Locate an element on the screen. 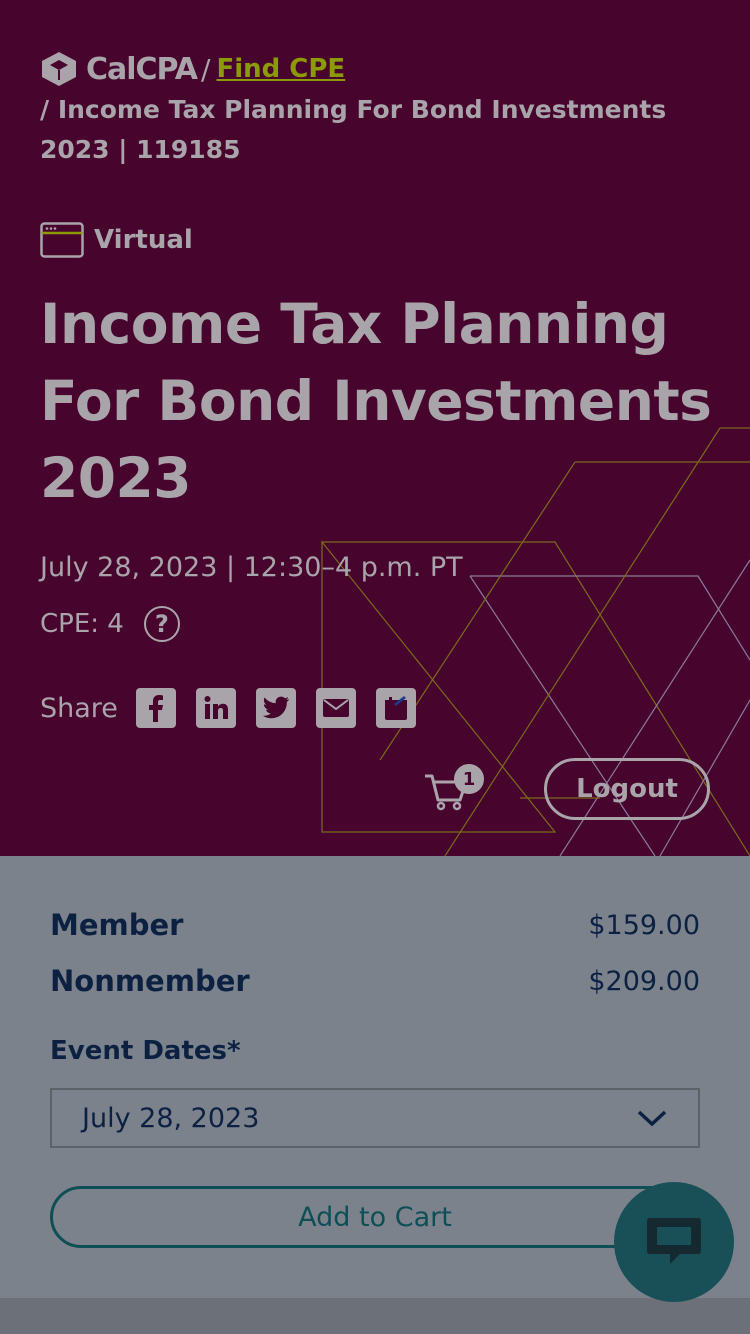 This screenshot has height=1334, width=750. logout-button: Logout is located at coordinates (627, 789).